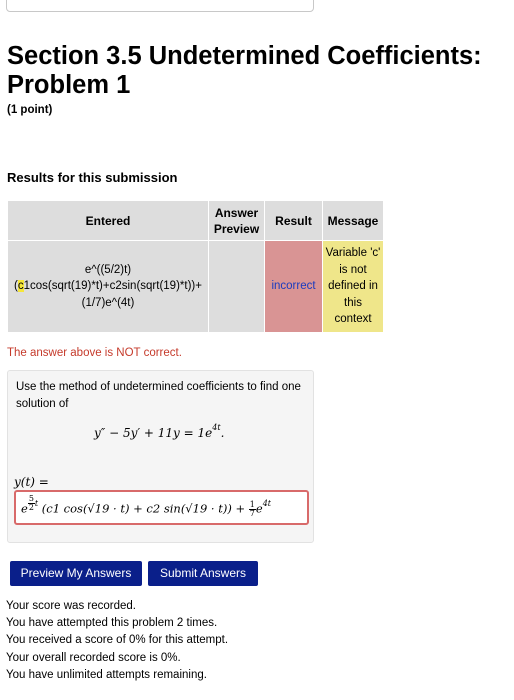 This screenshot has width=514, height=700. What do you see at coordinates (24, 508) in the screenshot?
I see `answer-base: e` at bounding box center [24, 508].